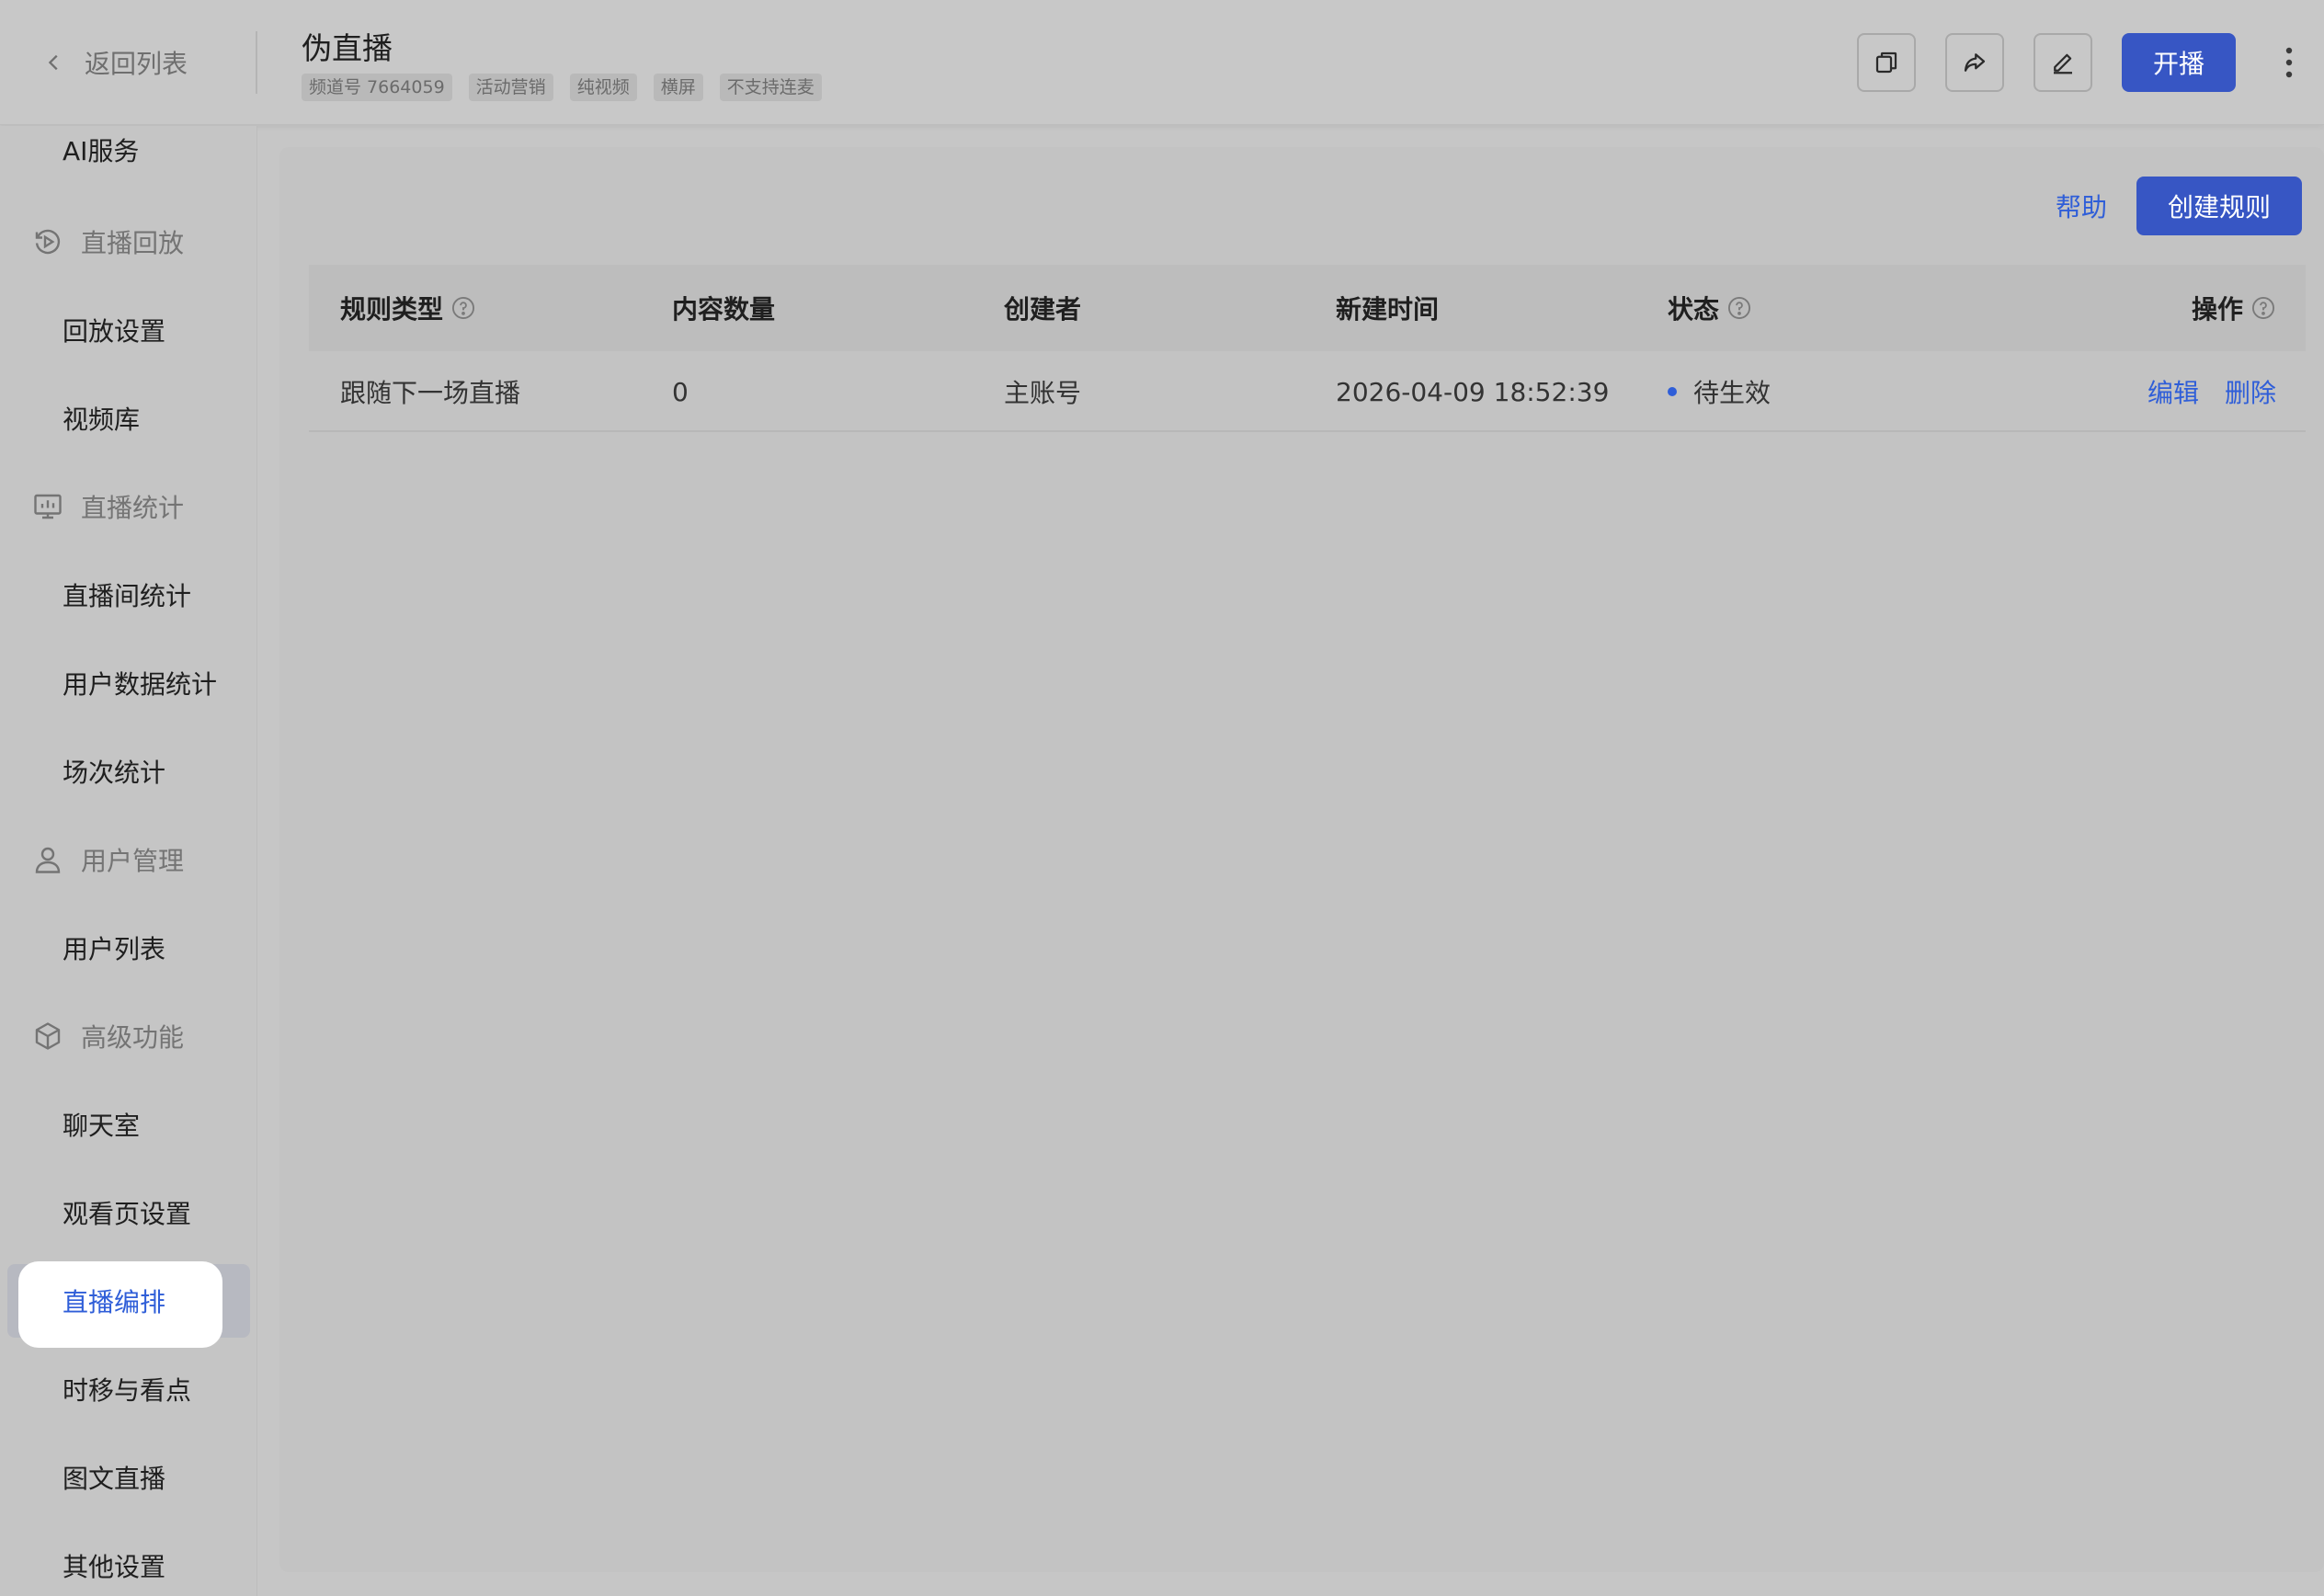 This screenshot has width=2324, height=1596. Describe the element at coordinates (48, 506) in the screenshot. I see `stats-icon` at that location.